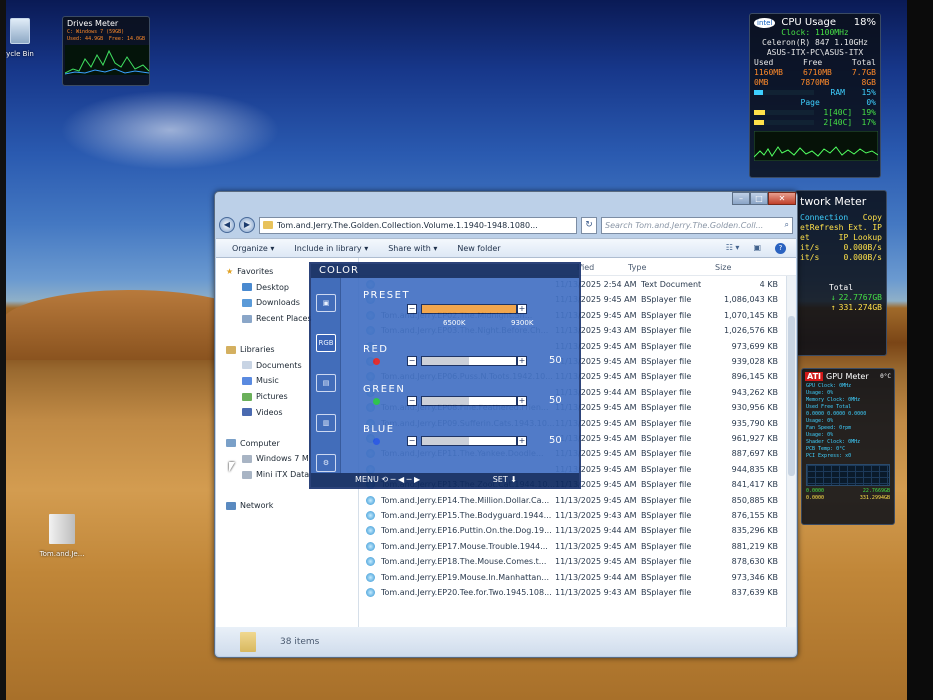 The height and width of the screenshot is (700, 933). I want to click on sky-cloud, so click(170, 130).